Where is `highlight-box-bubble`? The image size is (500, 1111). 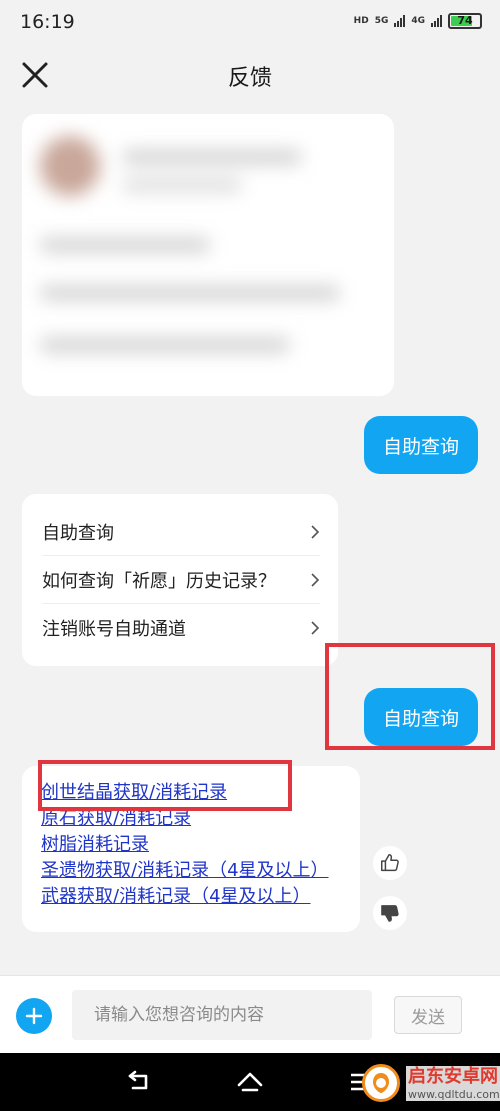 highlight-box-bubble is located at coordinates (410, 696).